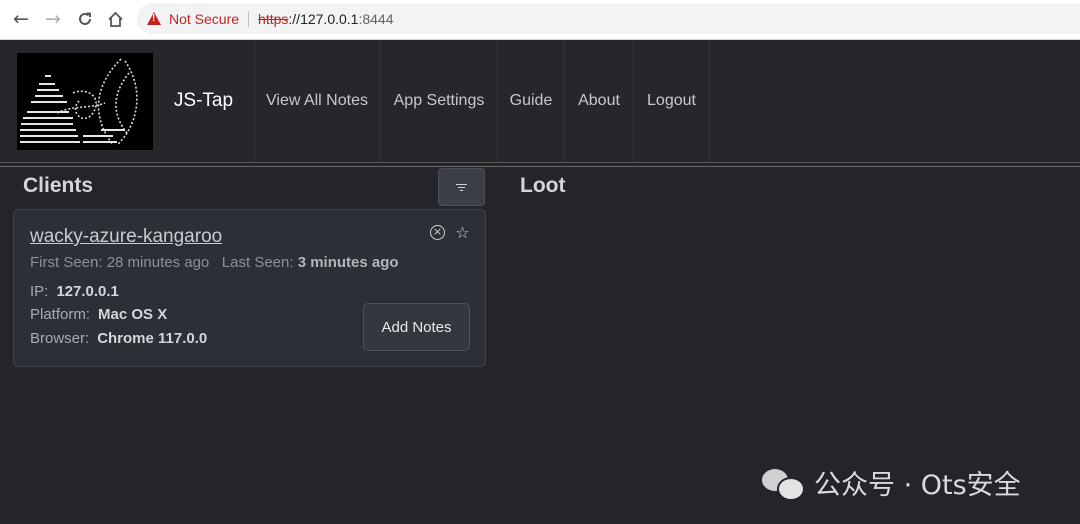 The height and width of the screenshot is (524, 1080). What do you see at coordinates (672, 101) in the screenshot?
I see `nav-logout: Logout` at bounding box center [672, 101].